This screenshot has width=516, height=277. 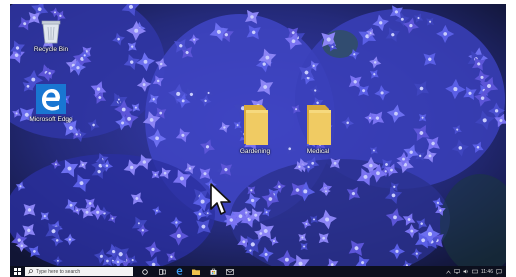 What do you see at coordinates (30, 271) in the screenshot?
I see `search-icon` at bounding box center [30, 271].